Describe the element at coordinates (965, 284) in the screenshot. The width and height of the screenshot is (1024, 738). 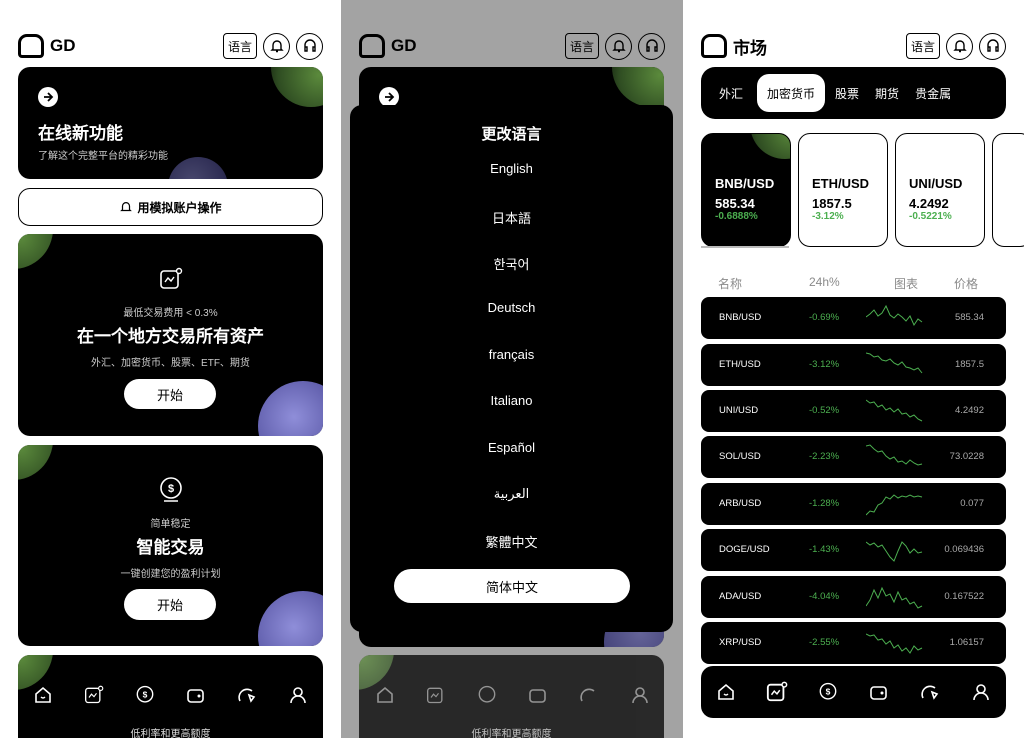
I see `col-price: 价格` at that location.